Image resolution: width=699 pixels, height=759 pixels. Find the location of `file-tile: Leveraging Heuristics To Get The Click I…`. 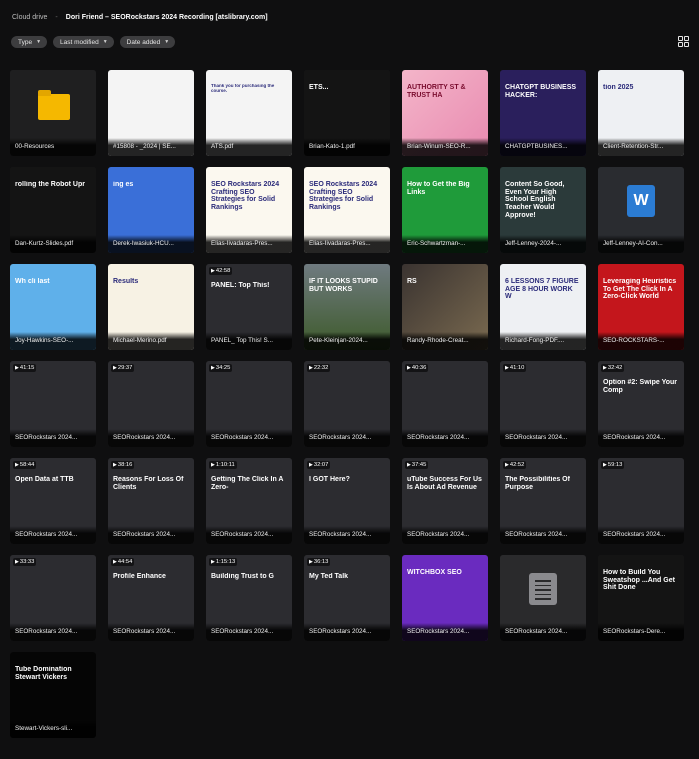

file-tile: Leveraging Heuristics To Get The Click I… is located at coordinates (641, 307).